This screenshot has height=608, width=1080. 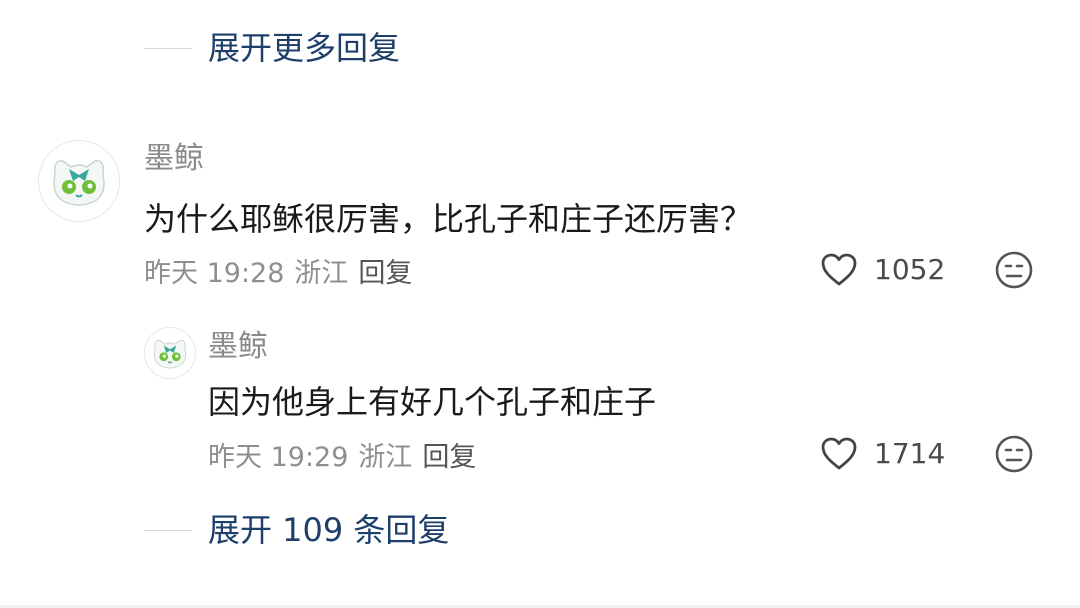 I want to click on expand-replies-row: 展开 109 条回复, so click(x=296, y=530).